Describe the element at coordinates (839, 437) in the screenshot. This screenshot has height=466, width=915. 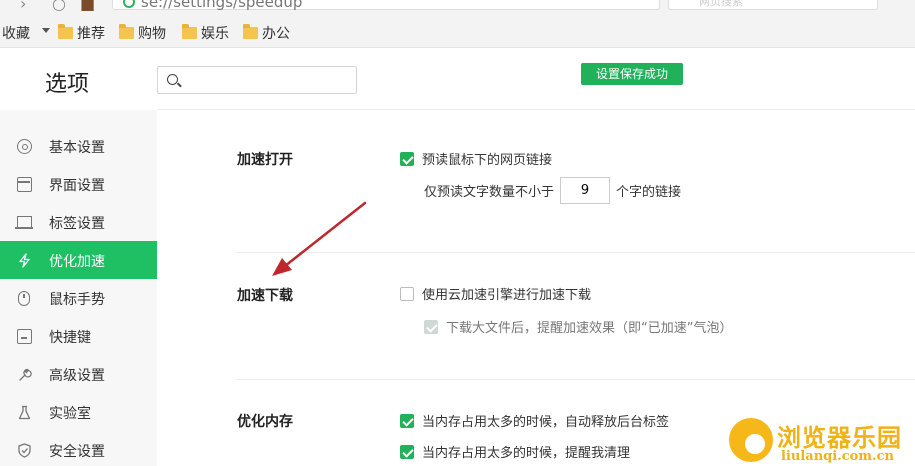
I see `watermark-name: 浏览器乐园` at that location.